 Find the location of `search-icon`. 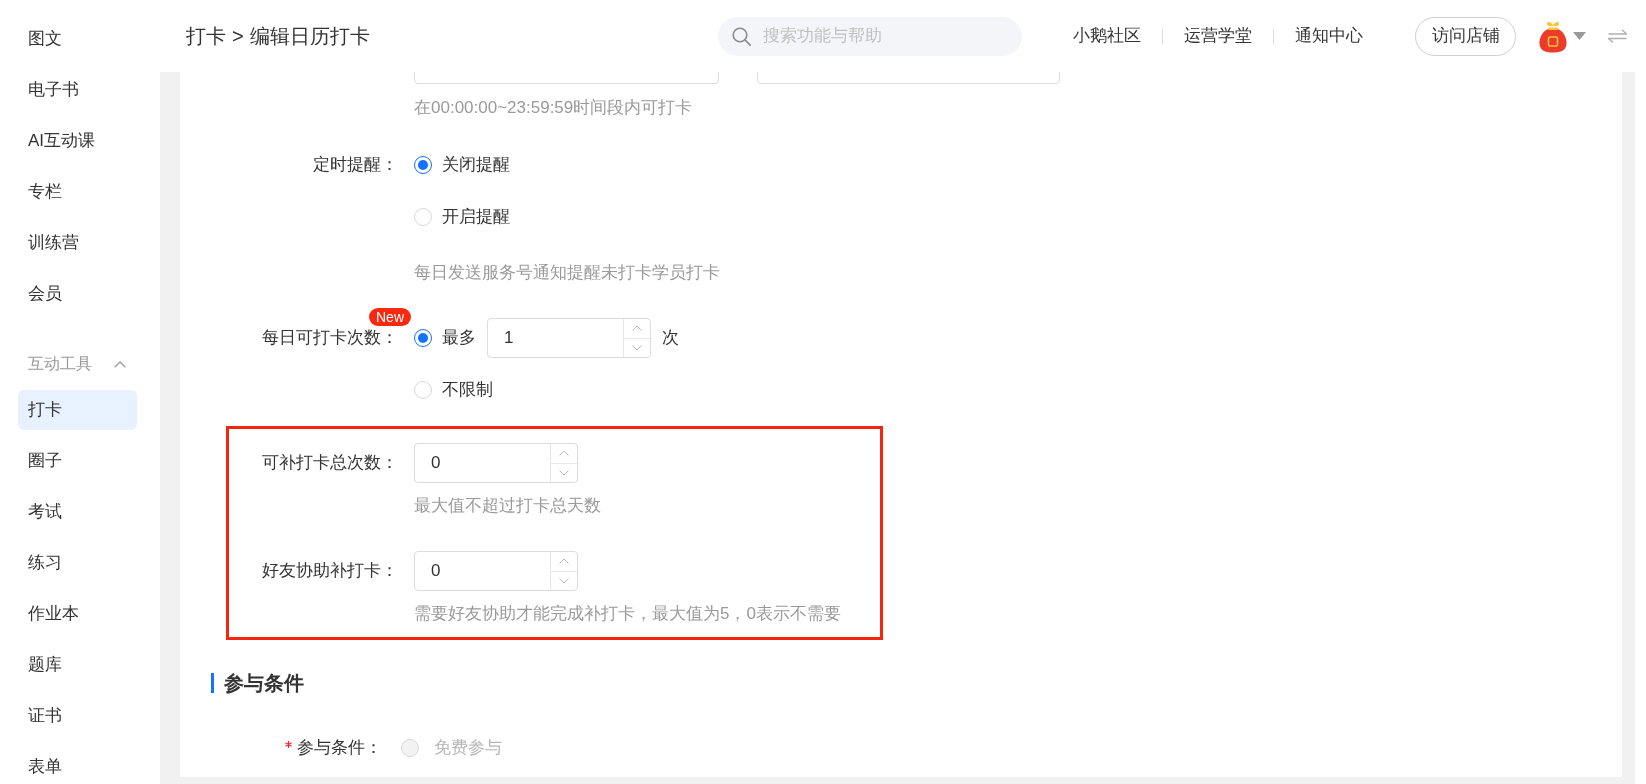

search-icon is located at coordinates (741, 36).